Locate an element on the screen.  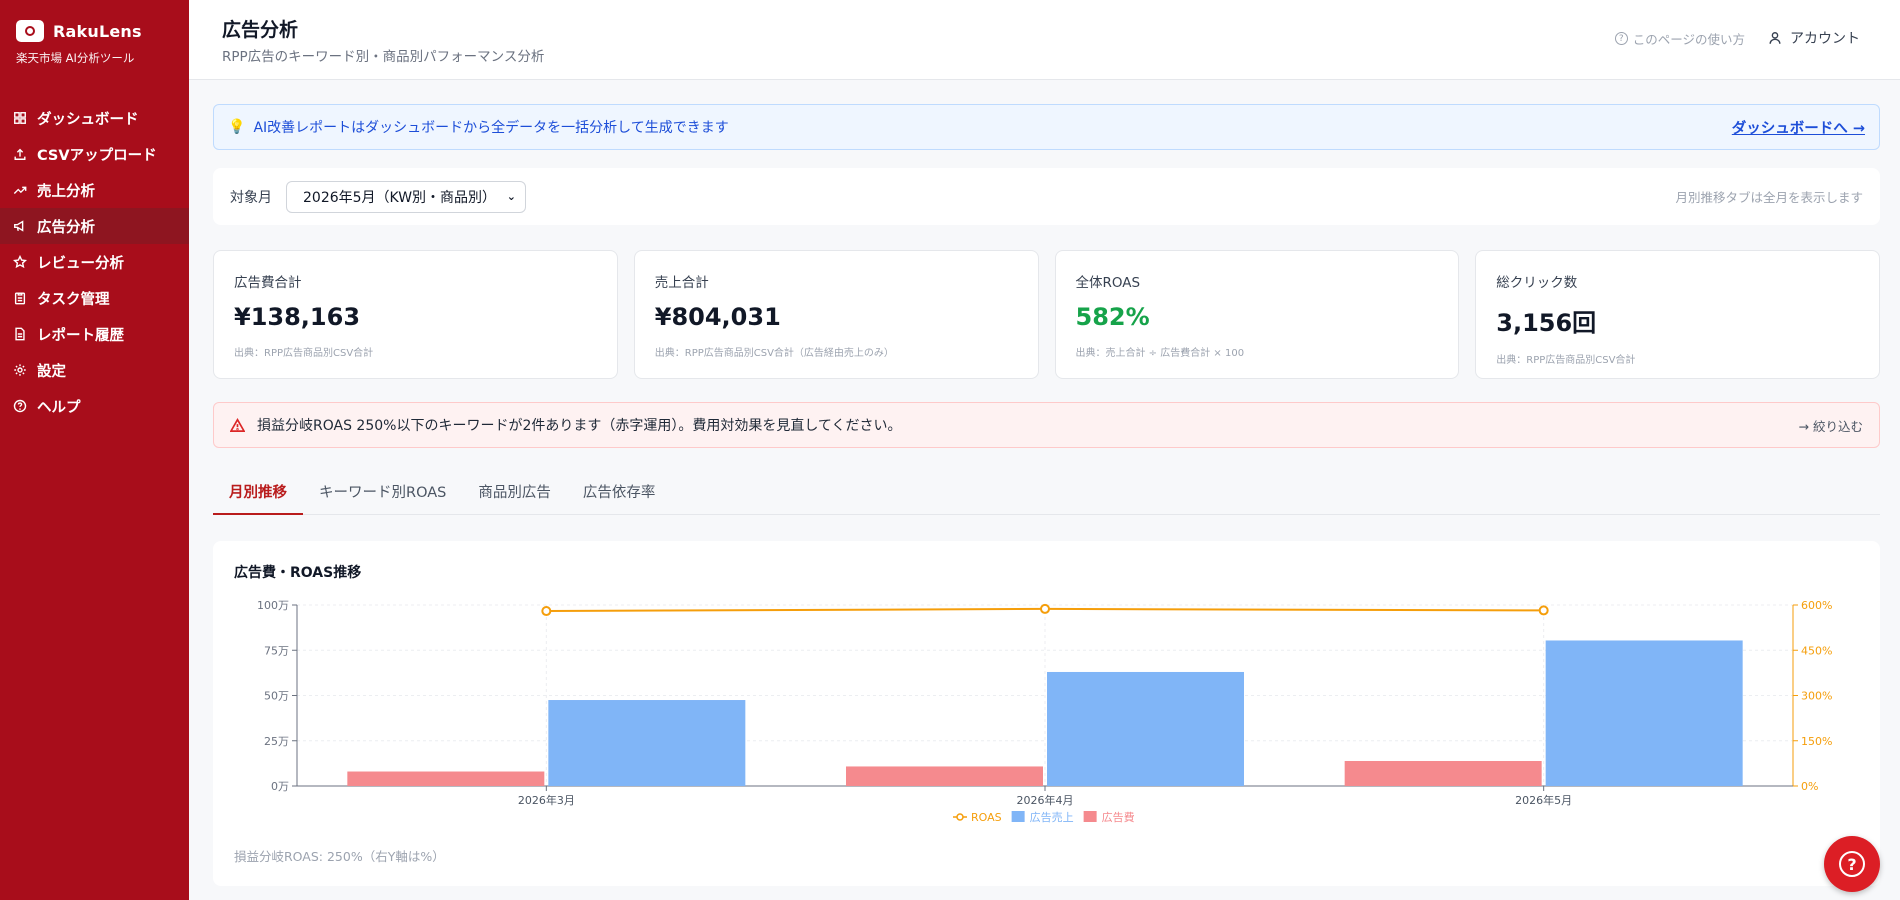
sidebar-item-label: 広告分析 is located at coordinates (66, 227).